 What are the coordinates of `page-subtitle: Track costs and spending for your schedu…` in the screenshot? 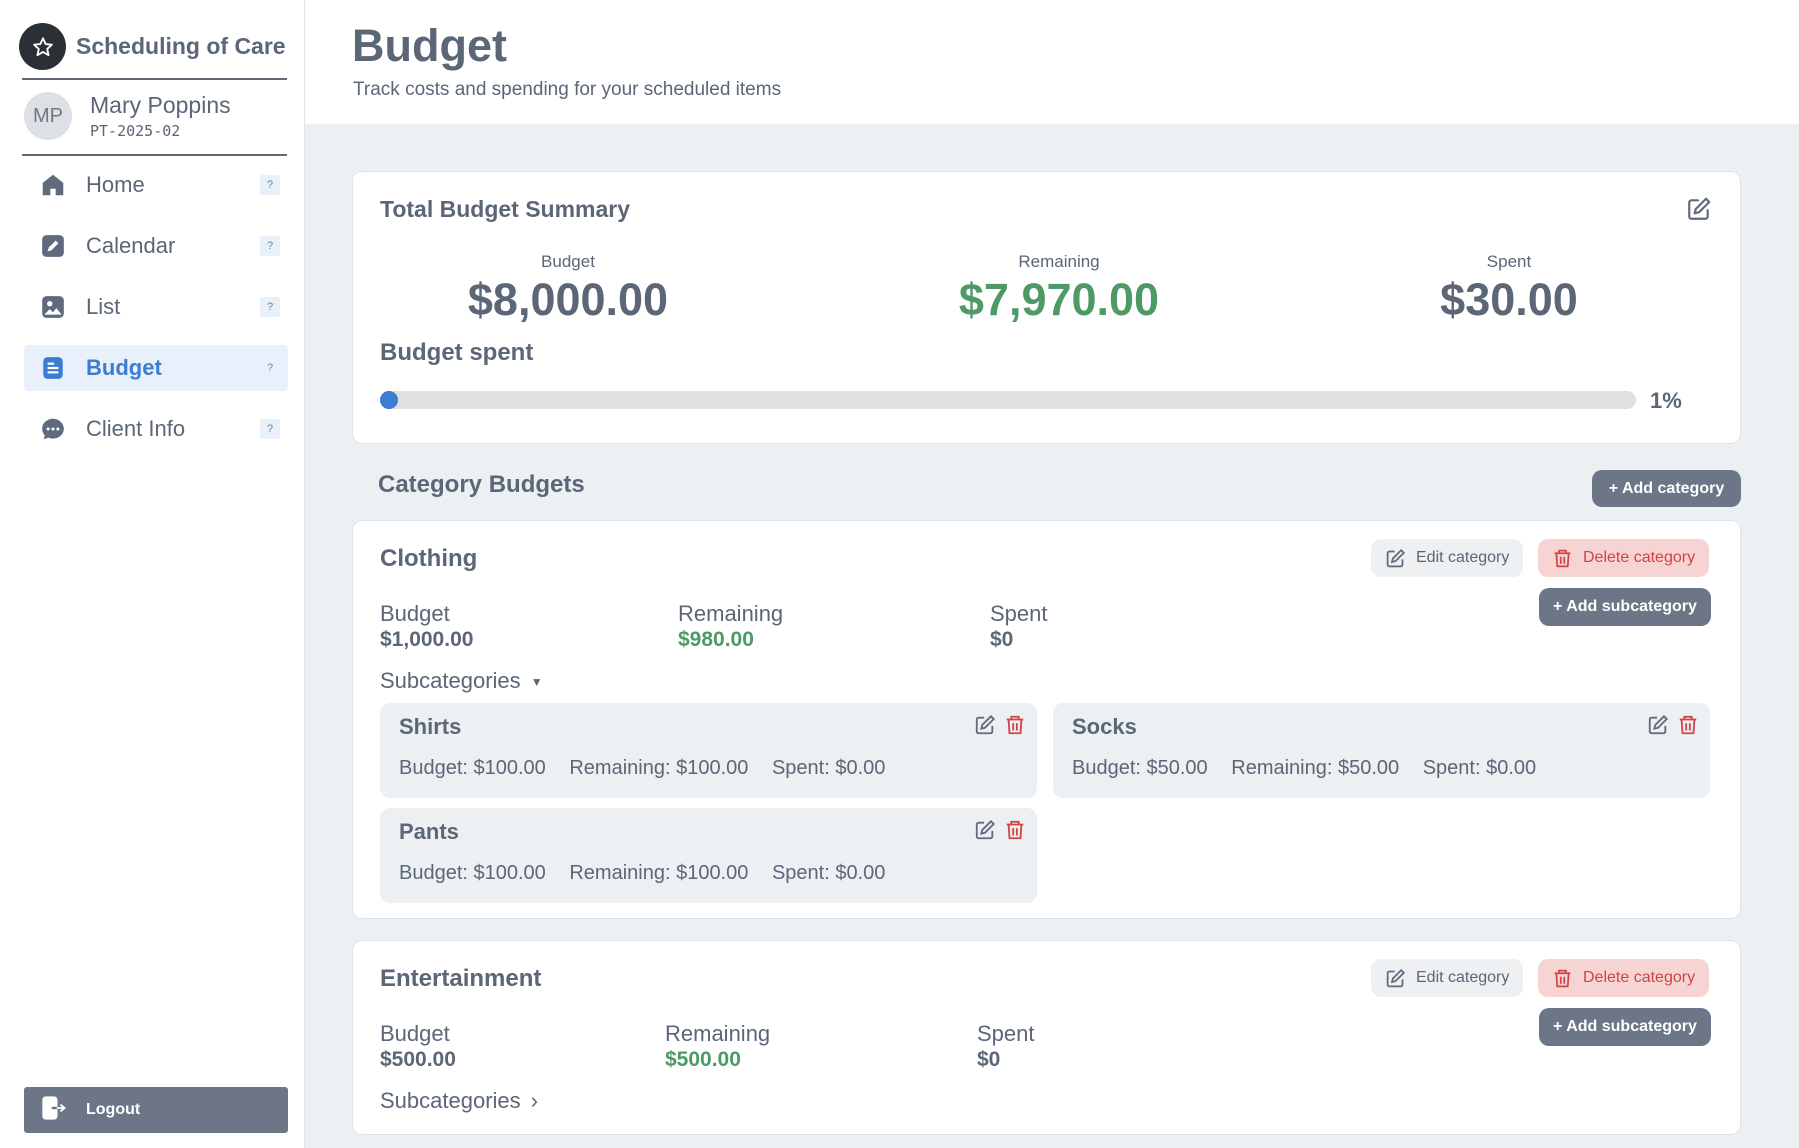 It's located at (567, 89).